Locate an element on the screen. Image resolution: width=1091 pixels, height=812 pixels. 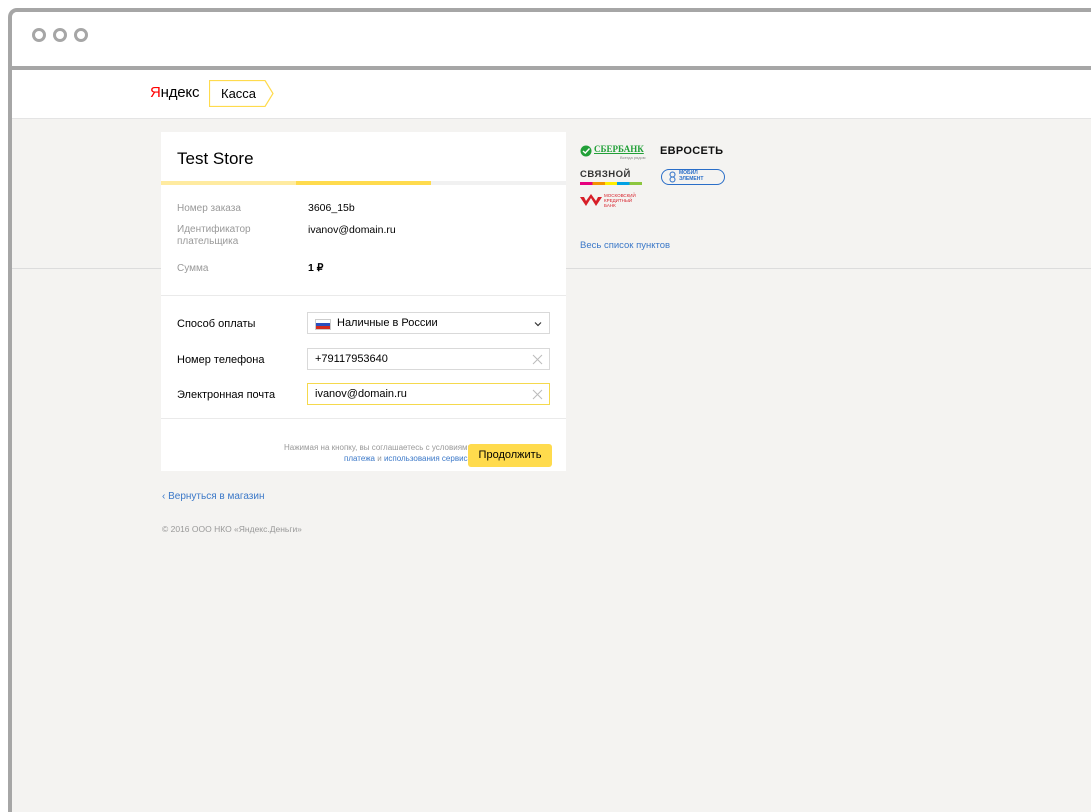
email-input: ivanov@domain.ru is located at coordinates (428, 394).